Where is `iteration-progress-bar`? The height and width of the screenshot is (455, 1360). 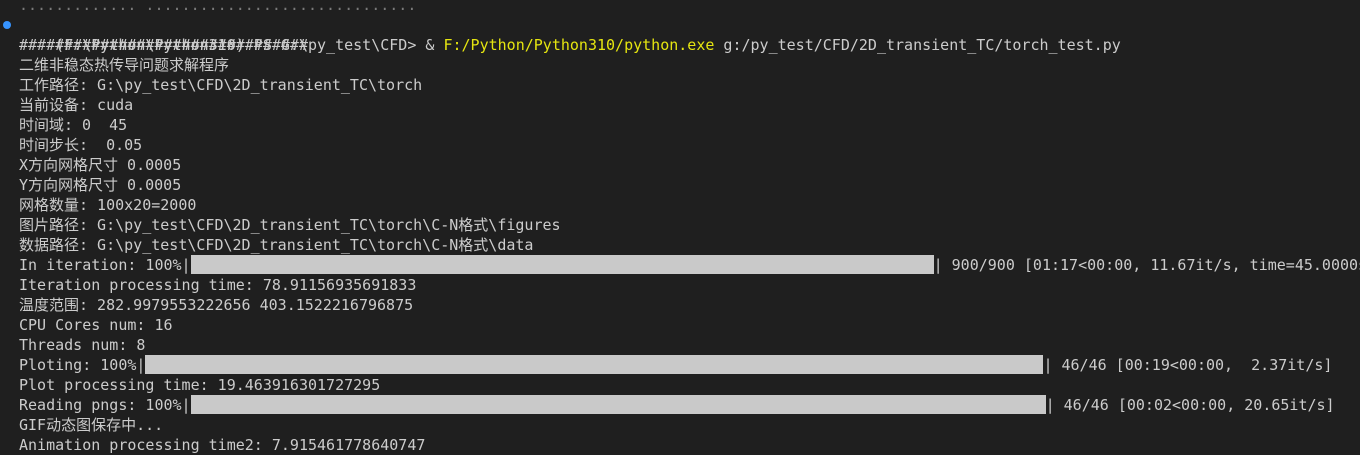
iteration-progress-bar is located at coordinates (562, 264).